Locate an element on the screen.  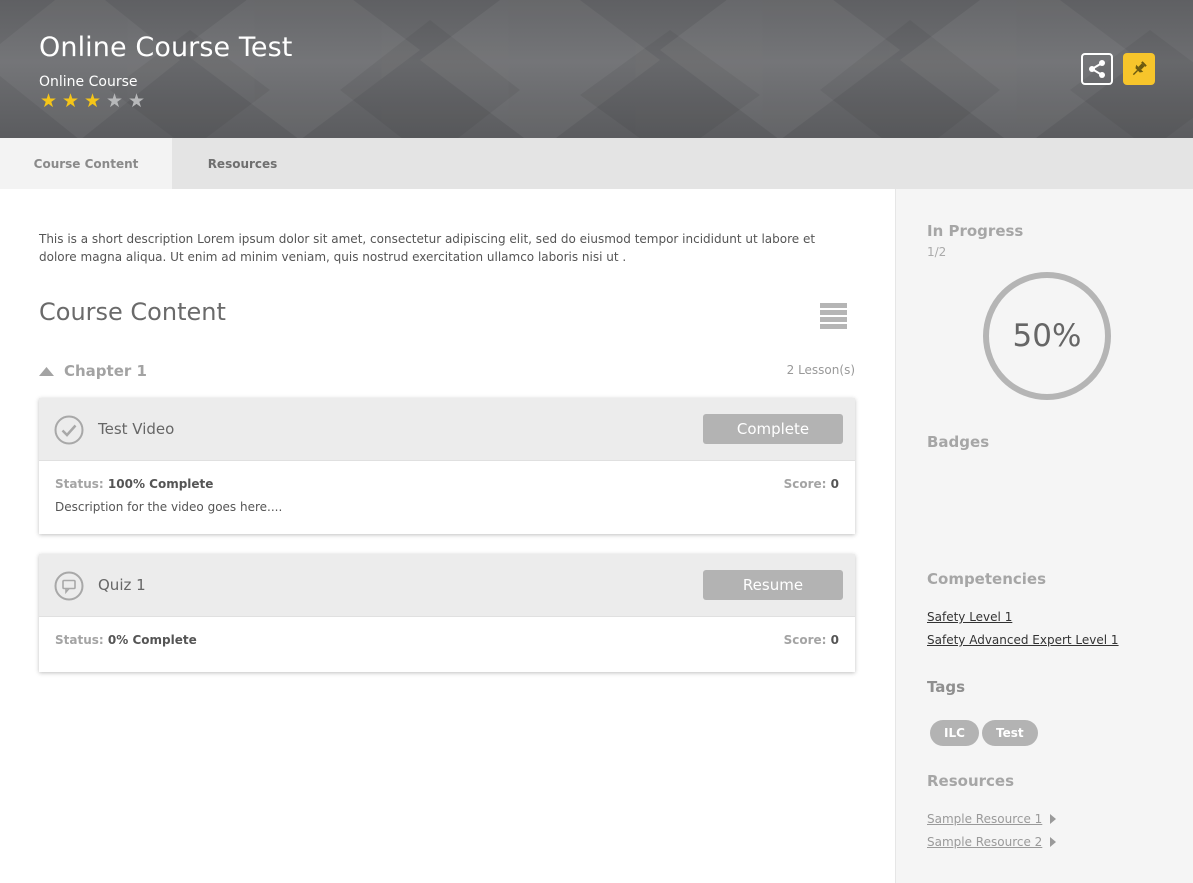
tab-bar: Course Content Resources is located at coordinates (596, 163).